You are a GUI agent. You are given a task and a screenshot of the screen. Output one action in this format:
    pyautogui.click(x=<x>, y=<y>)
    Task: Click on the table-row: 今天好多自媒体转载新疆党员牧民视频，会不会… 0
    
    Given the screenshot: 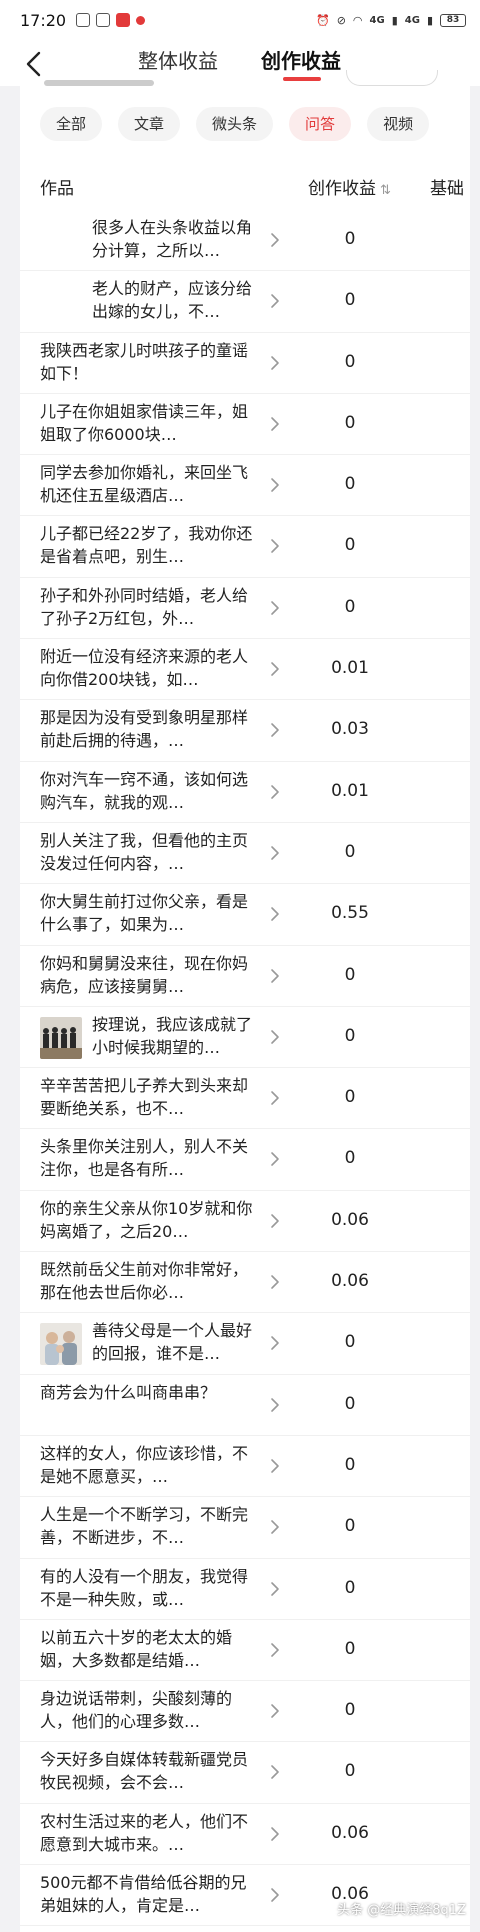 What is the action you would take?
    pyautogui.click(x=245, y=1773)
    